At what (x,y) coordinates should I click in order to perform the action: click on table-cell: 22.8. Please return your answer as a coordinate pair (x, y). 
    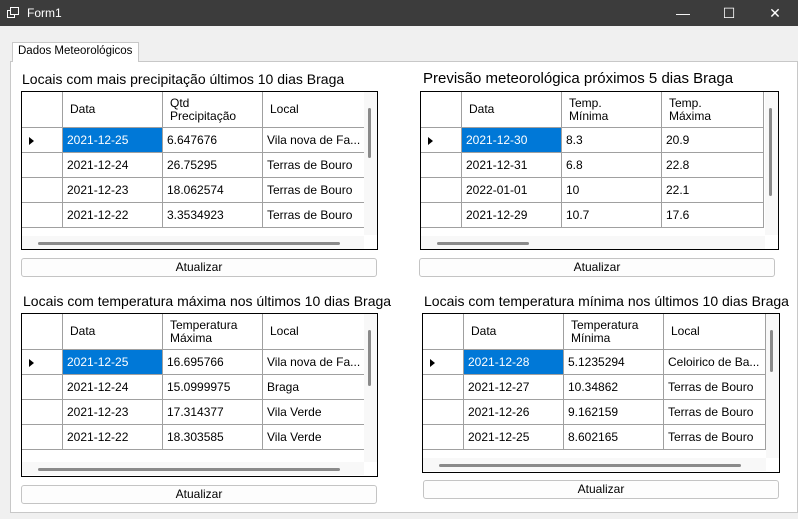
    Looking at the image, I should click on (713, 165).